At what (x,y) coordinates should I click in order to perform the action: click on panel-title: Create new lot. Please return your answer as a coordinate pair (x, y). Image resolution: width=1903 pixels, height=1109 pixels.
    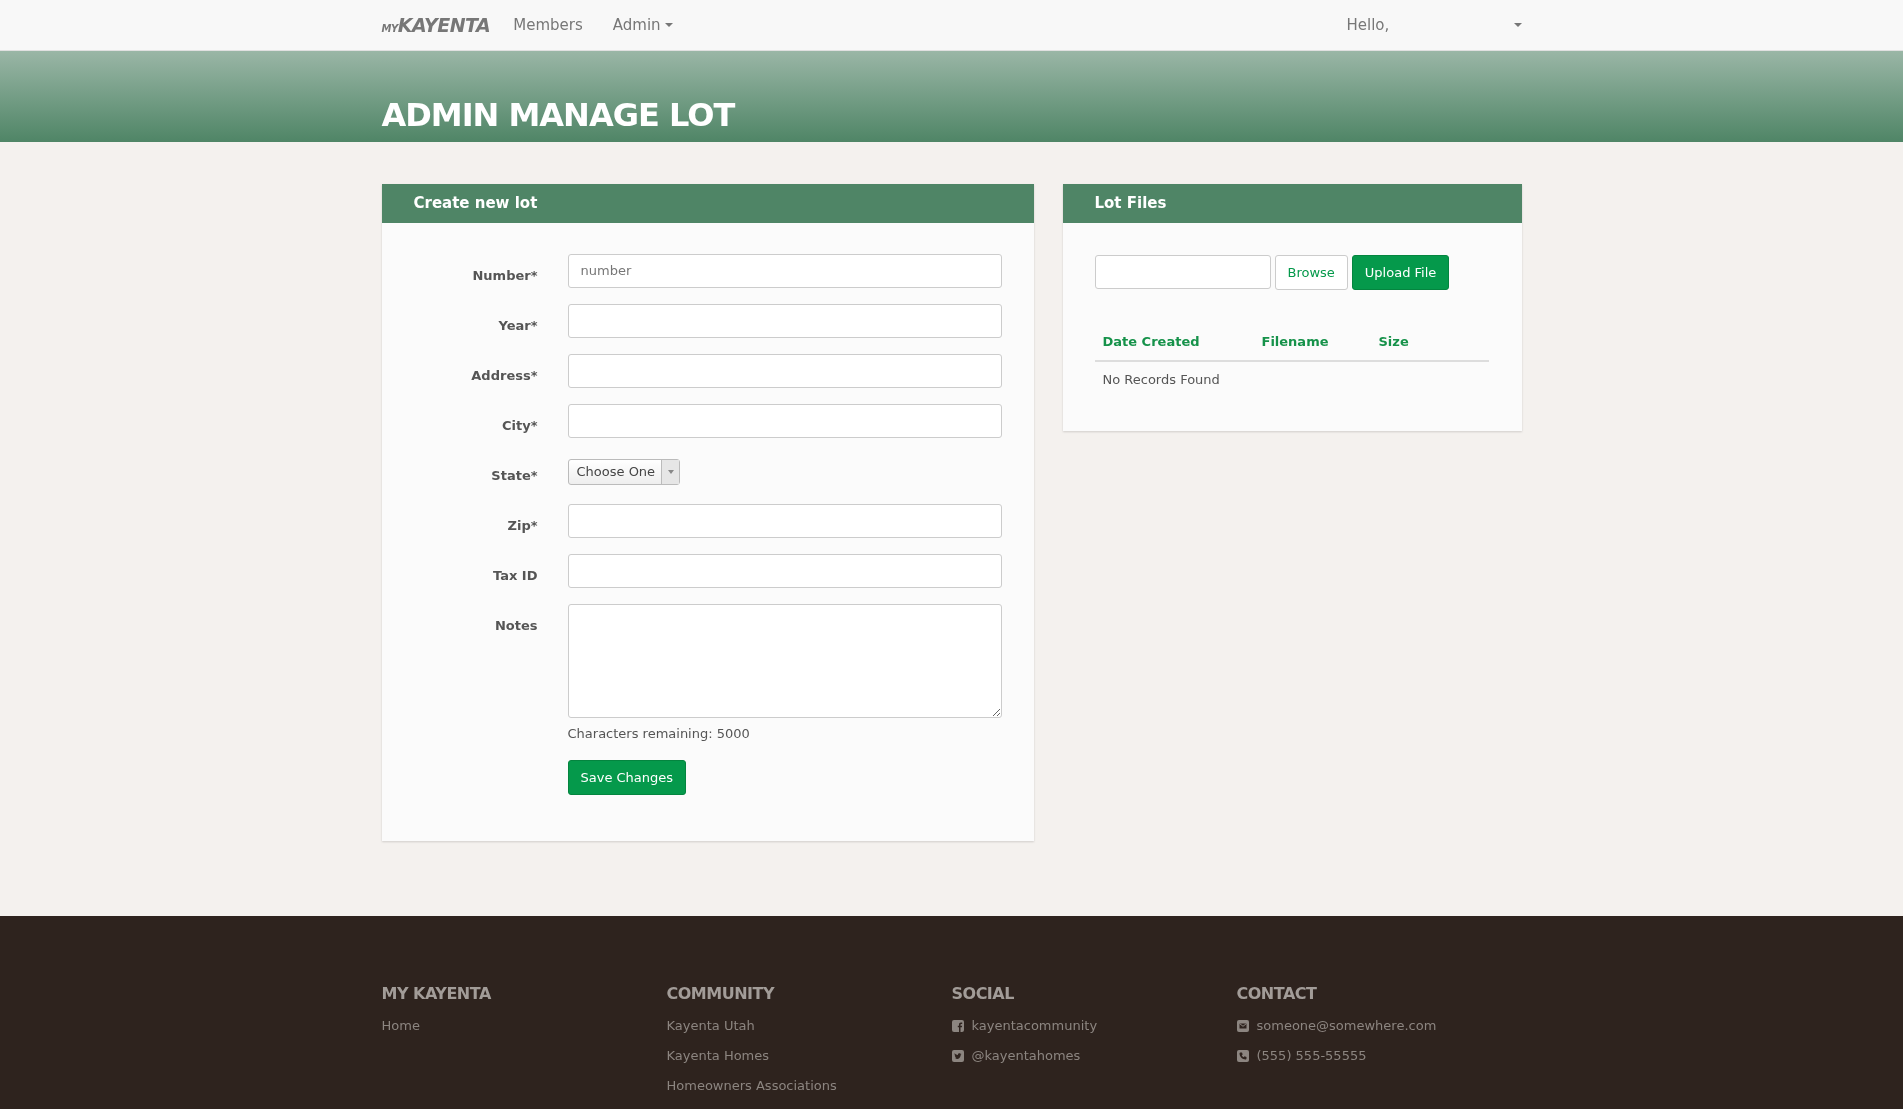
    Looking at the image, I should click on (707, 203).